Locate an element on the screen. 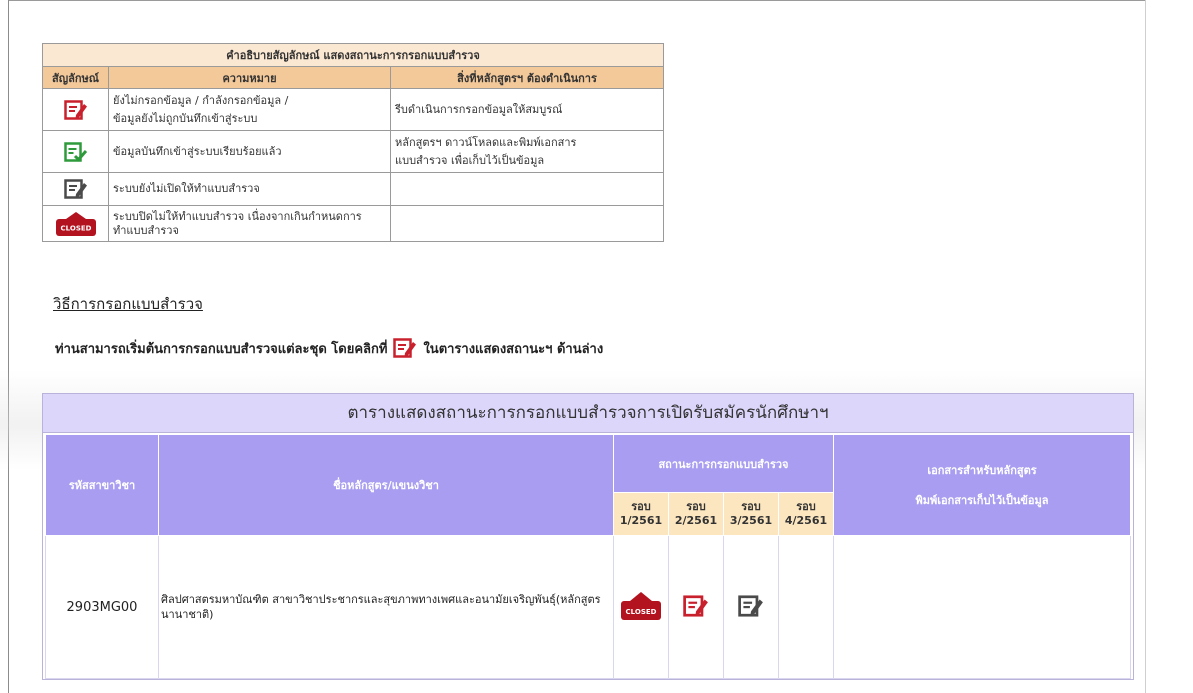  col-course-code: รหัสสาขาวิชา is located at coordinates (102, 485).